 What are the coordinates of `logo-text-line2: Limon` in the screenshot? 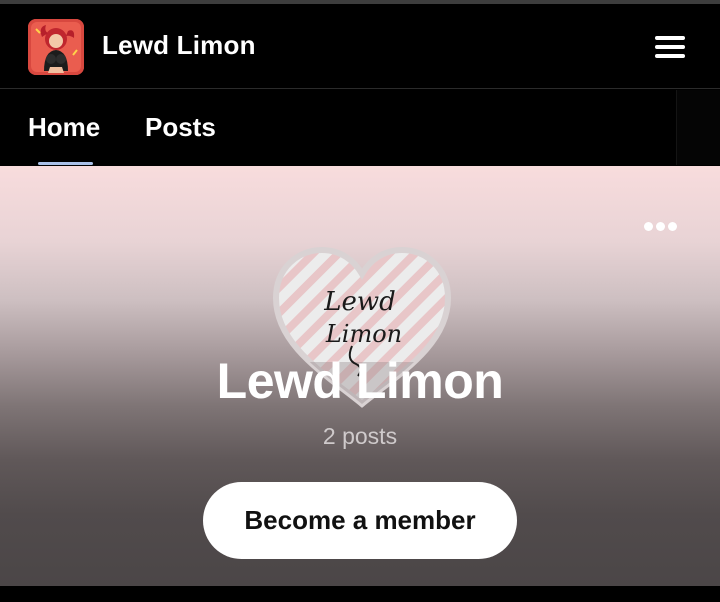 It's located at (363, 334).